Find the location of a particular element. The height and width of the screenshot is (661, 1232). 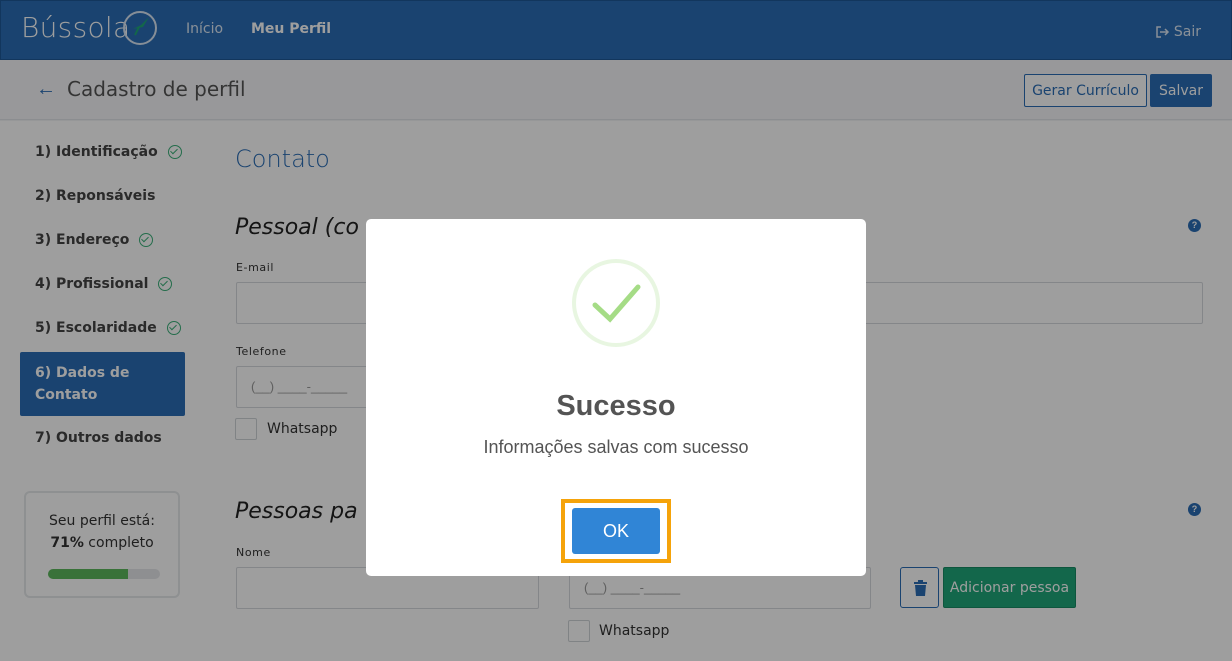

ok-button: OK is located at coordinates (616, 531).